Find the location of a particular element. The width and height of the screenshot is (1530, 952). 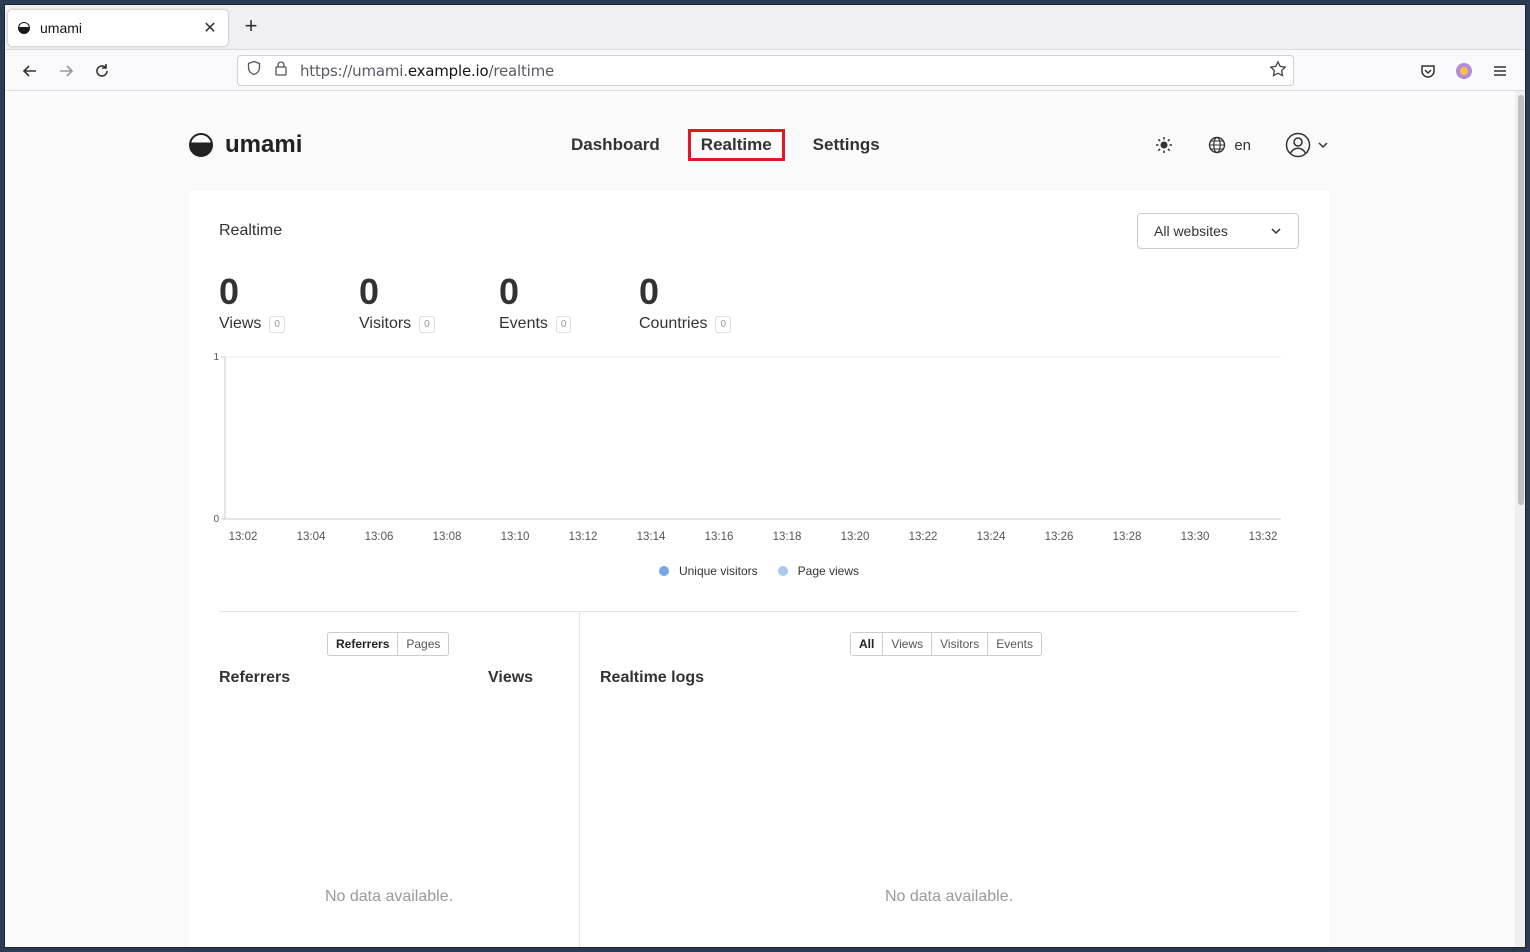

x-tick-label: 13:20 is located at coordinates (855, 537).